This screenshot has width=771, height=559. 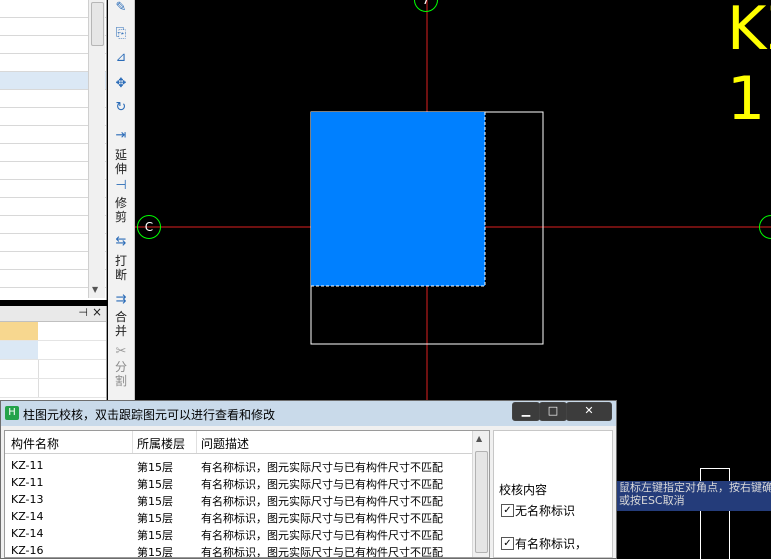 What do you see at coordinates (121, 185) in the screenshot?
I see `trim-icon: ⊣` at bounding box center [121, 185].